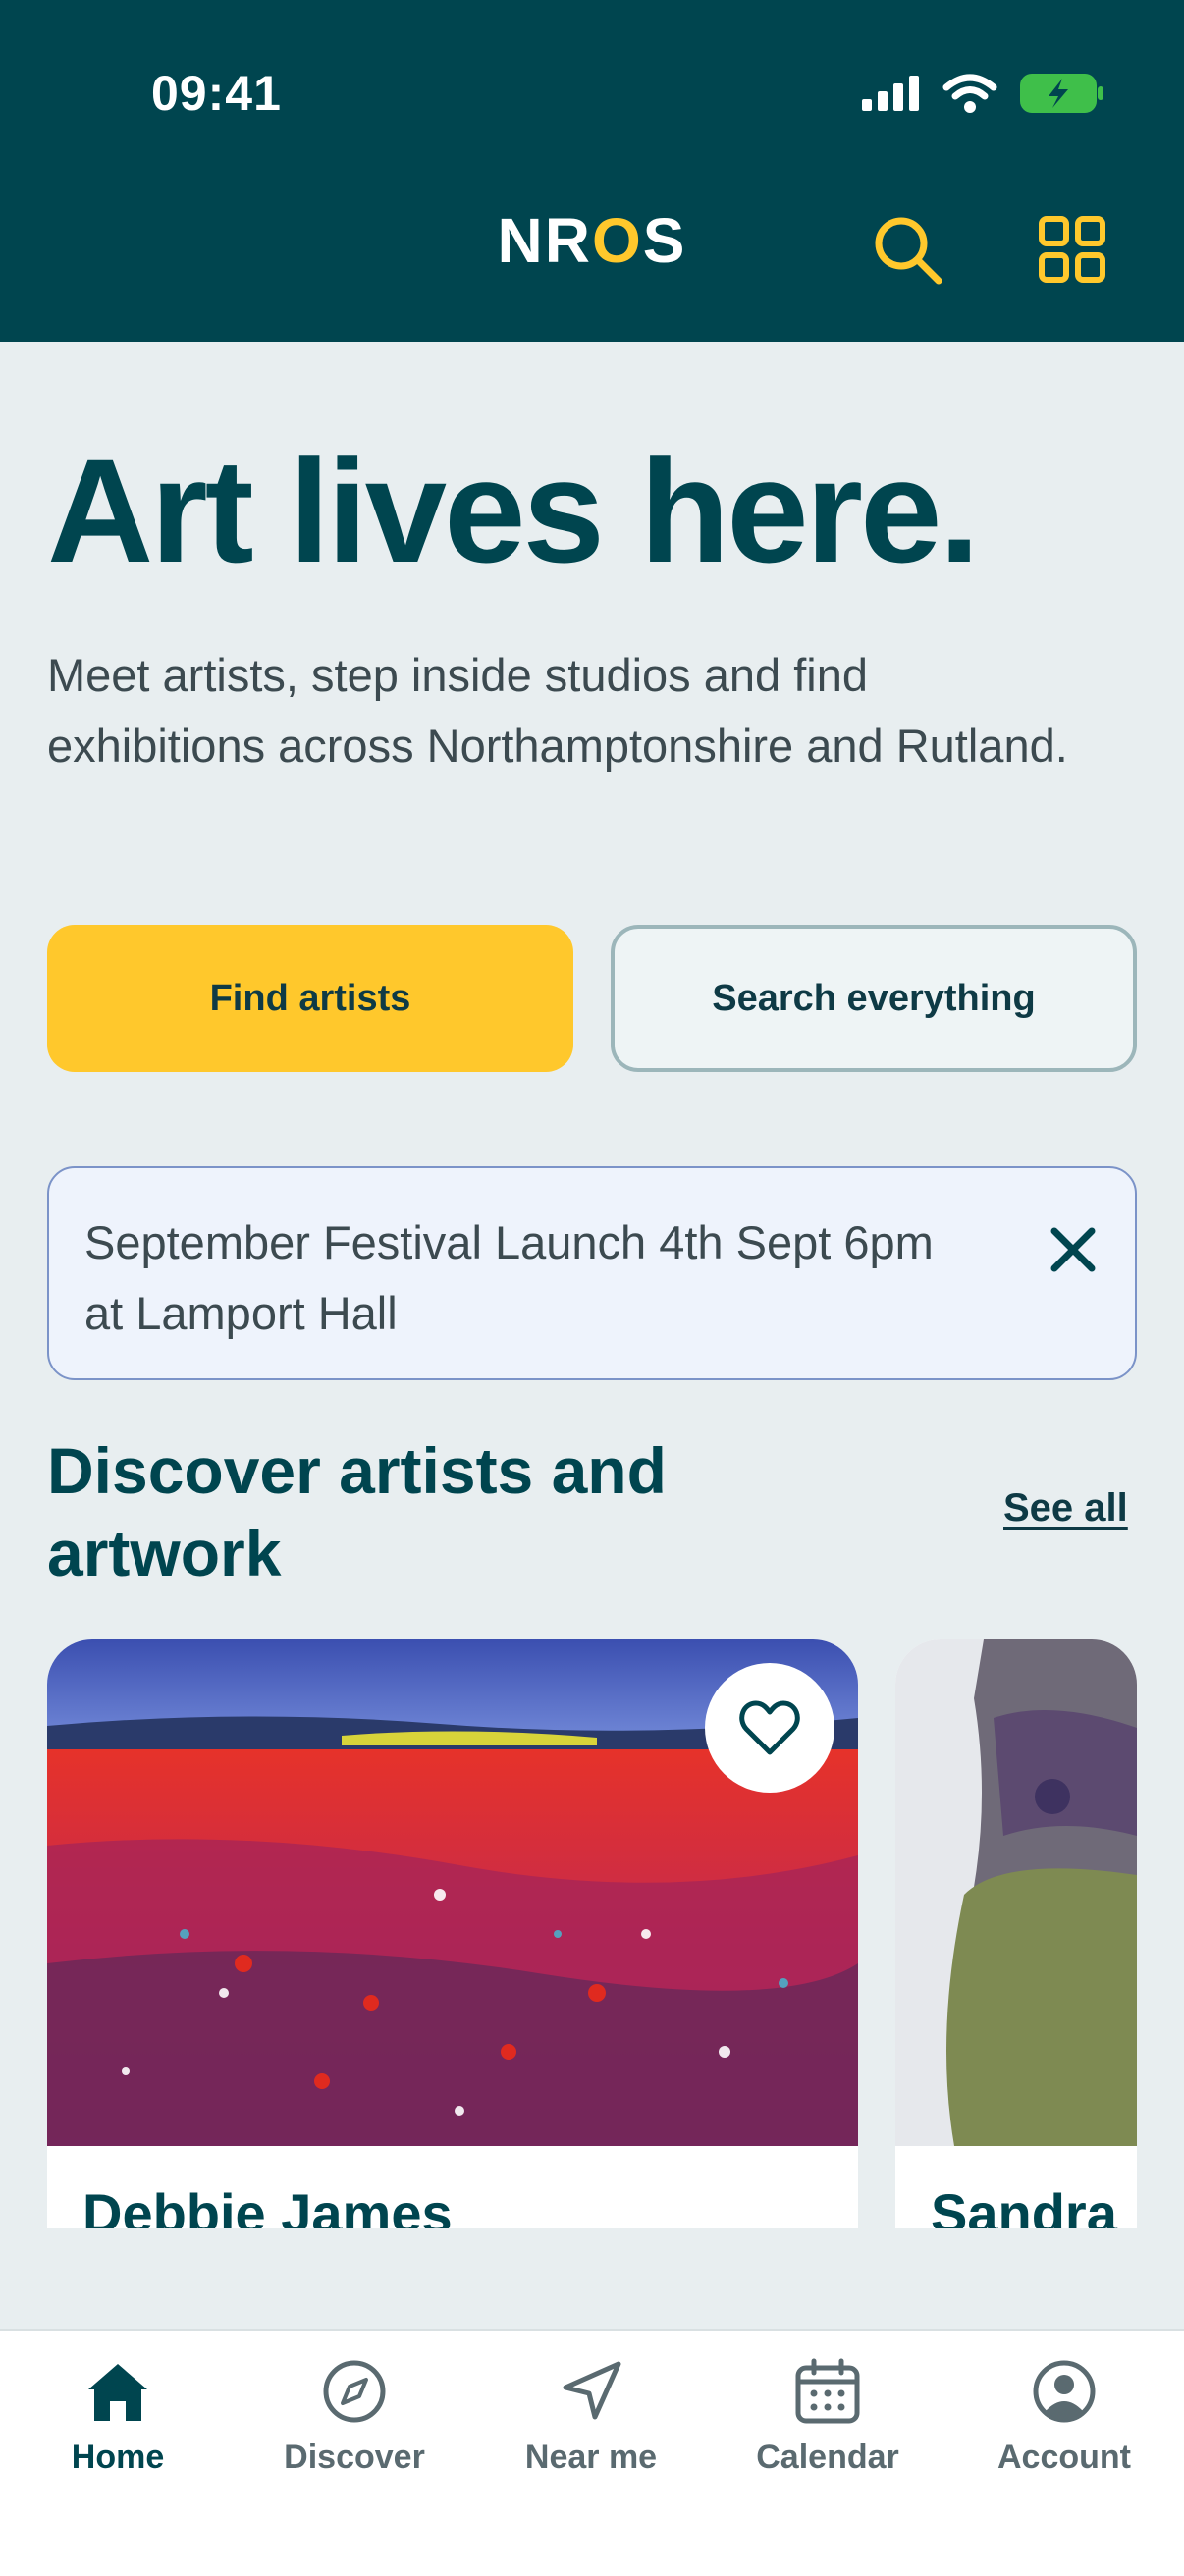  I want to click on section-title: Discover artists and artwork, so click(357, 1511).